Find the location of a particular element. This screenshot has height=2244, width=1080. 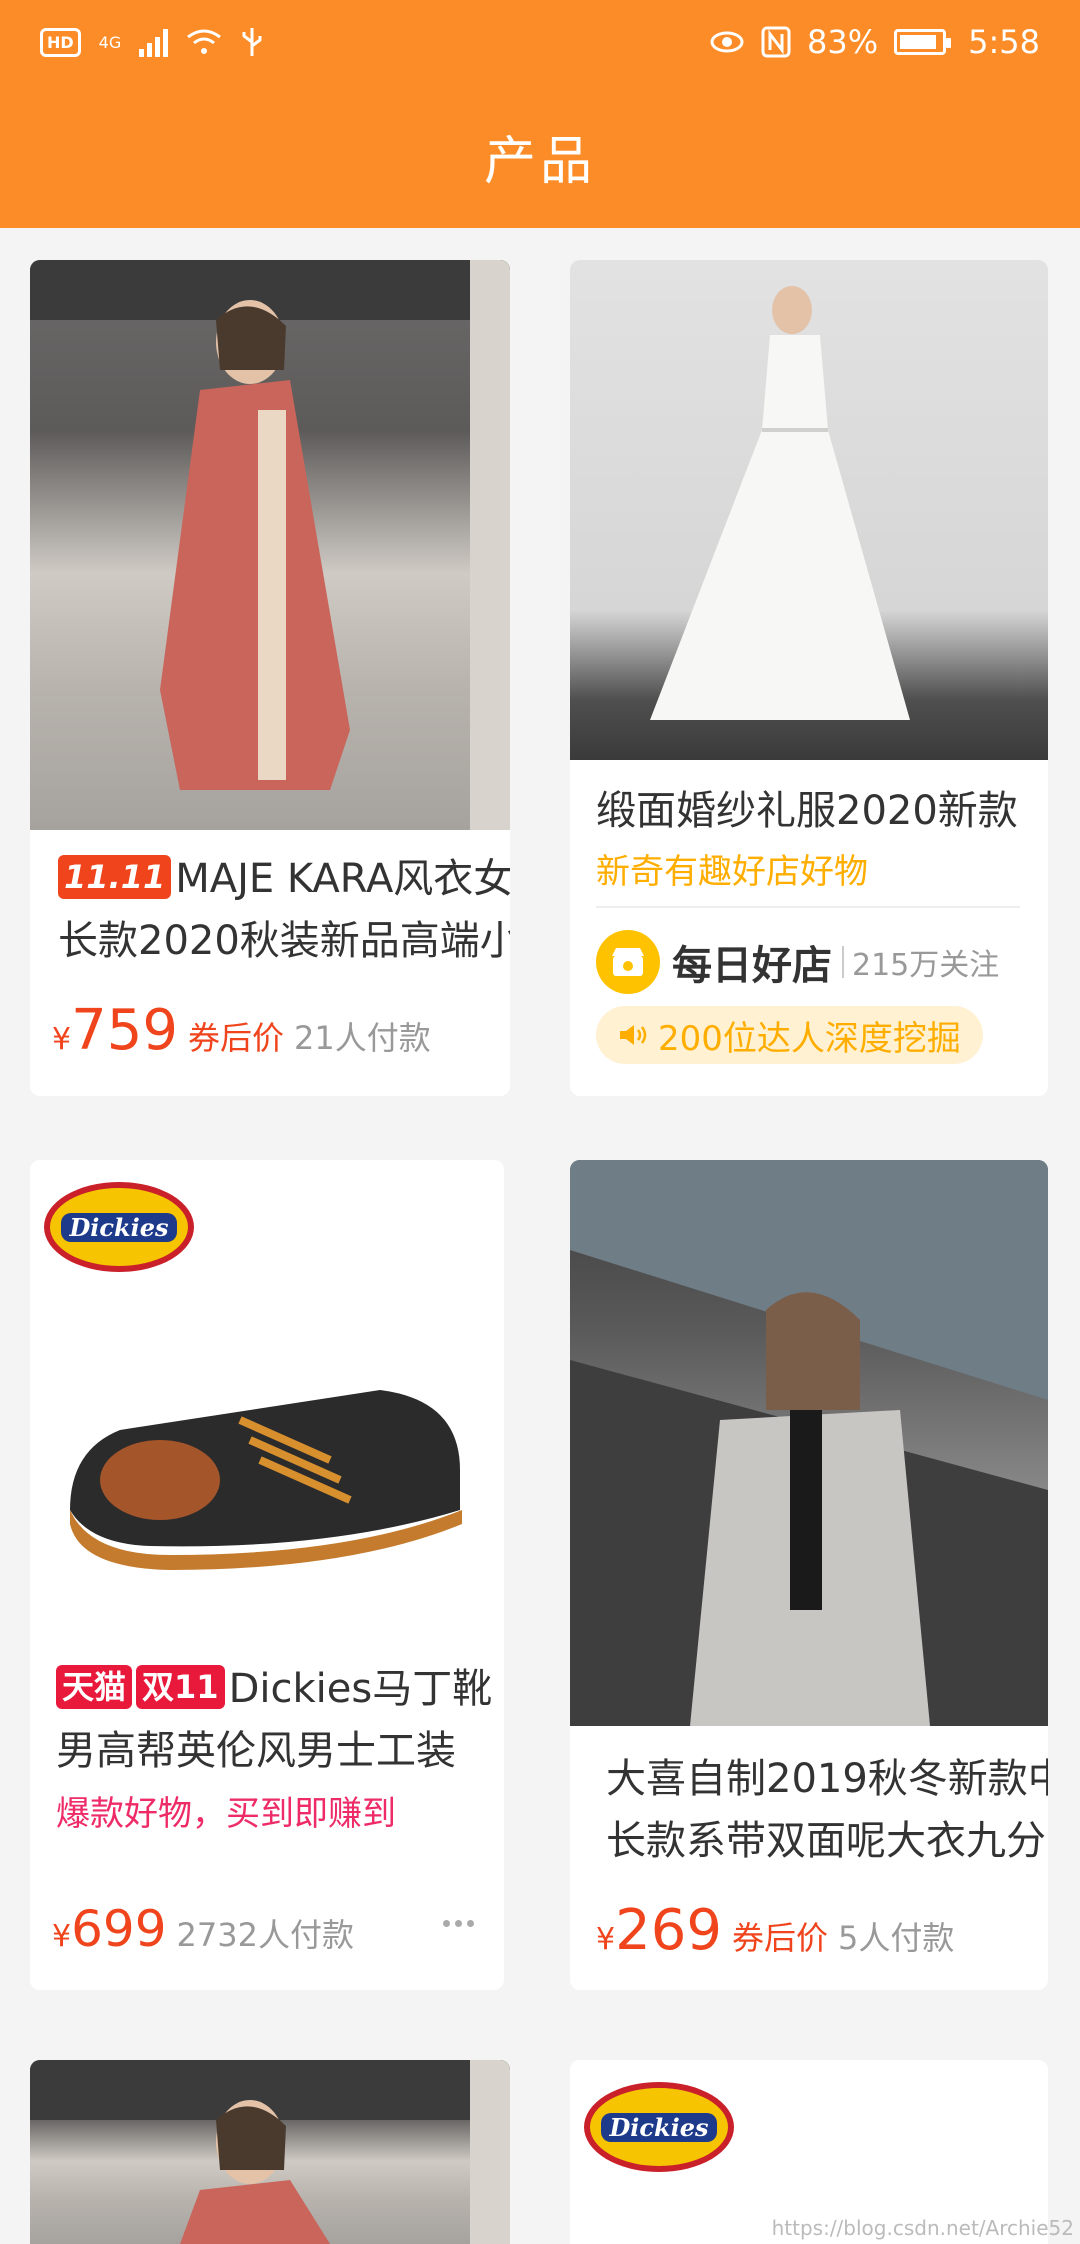

usb-icon is located at coordinates (252, 42).